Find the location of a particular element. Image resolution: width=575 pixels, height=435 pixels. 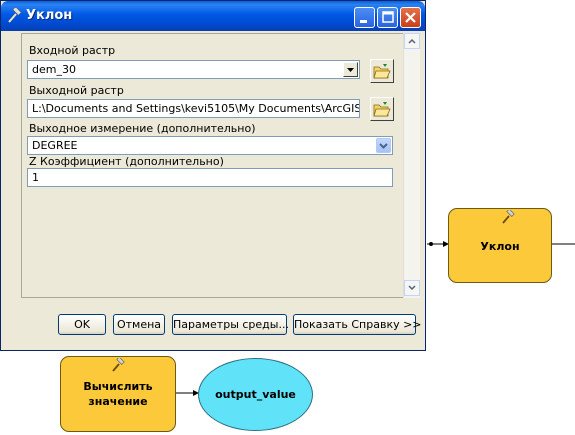

calculate-value-tool-node: Вычислить значение is located at coordinates (118, 394).